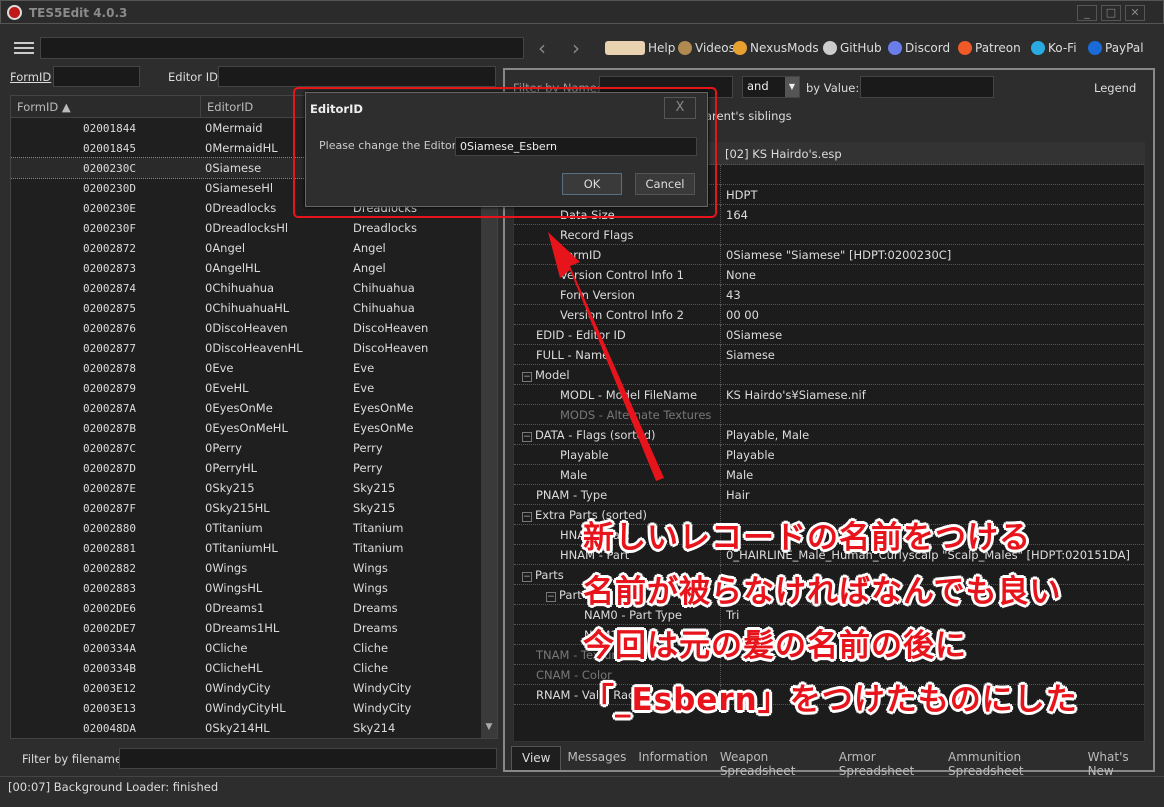 The width and height of the screenshot is (1164, 807). I want to click on annotation-line: 新しいレコードの名前をつける, so click(807, 538).